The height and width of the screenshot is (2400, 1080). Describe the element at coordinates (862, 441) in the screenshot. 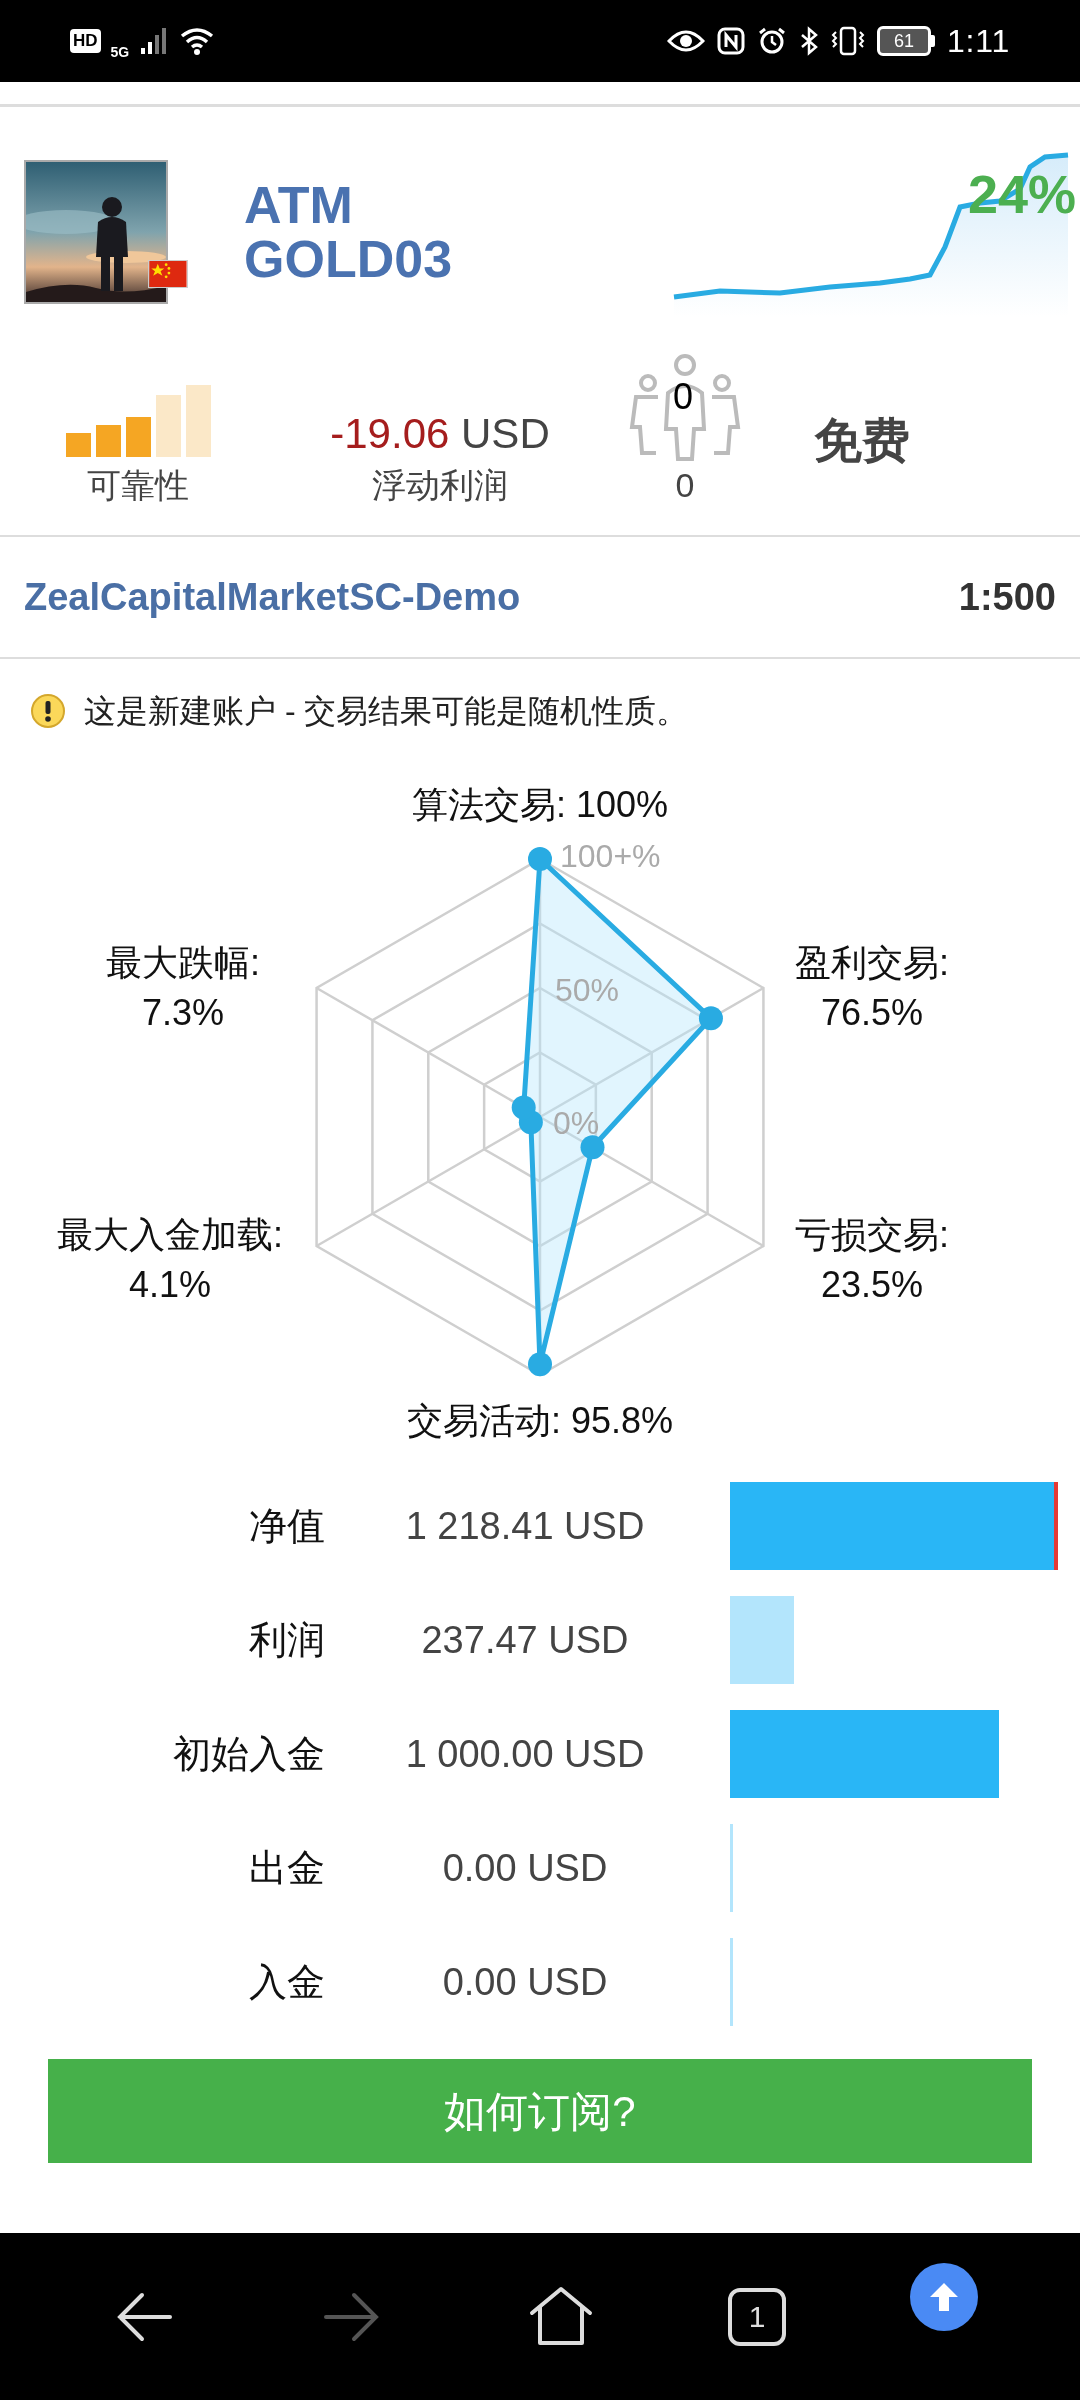

I see `price-label: 免费` at that location.